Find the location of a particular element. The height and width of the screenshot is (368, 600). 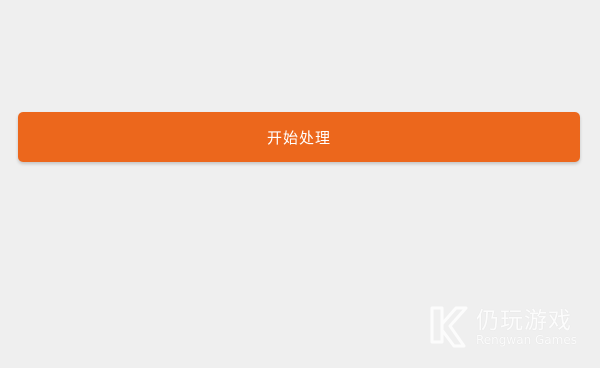

watermark-subtitle: Rengwan Games is located at coordinates (526, 340).